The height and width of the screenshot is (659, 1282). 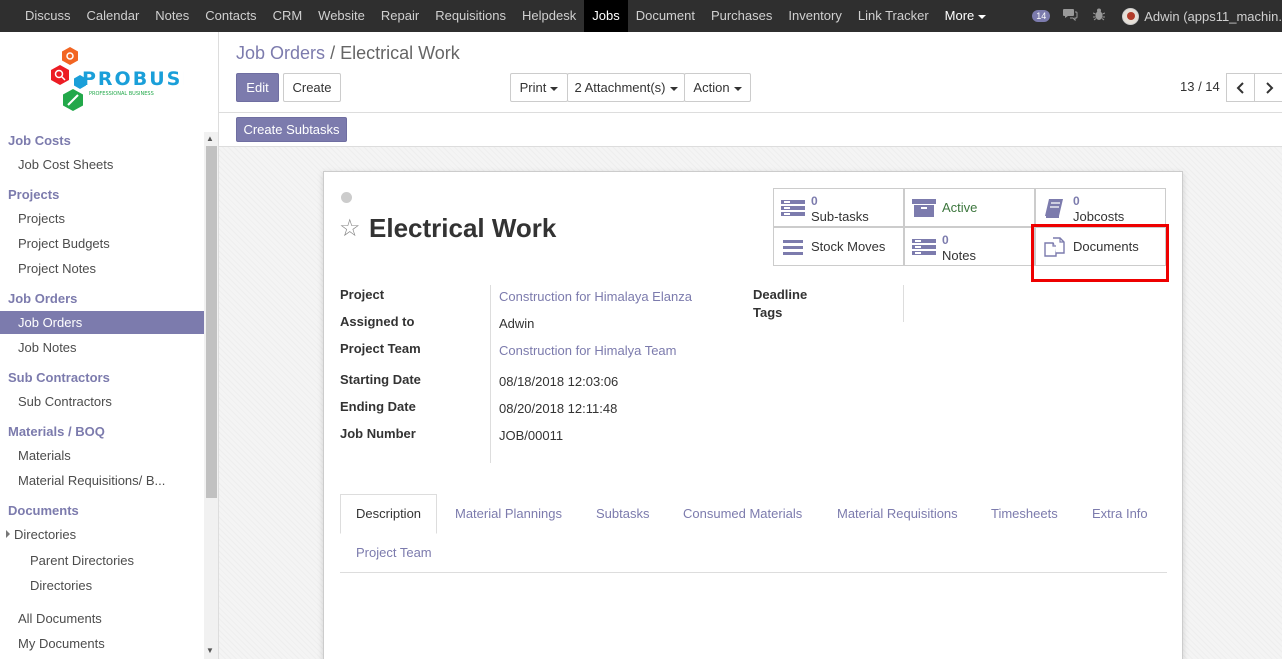 What do you see at coordinates (1200, 86) in the screenshot?
I see `pager-value: 13 / 14` at bounding box center [1200, 86].